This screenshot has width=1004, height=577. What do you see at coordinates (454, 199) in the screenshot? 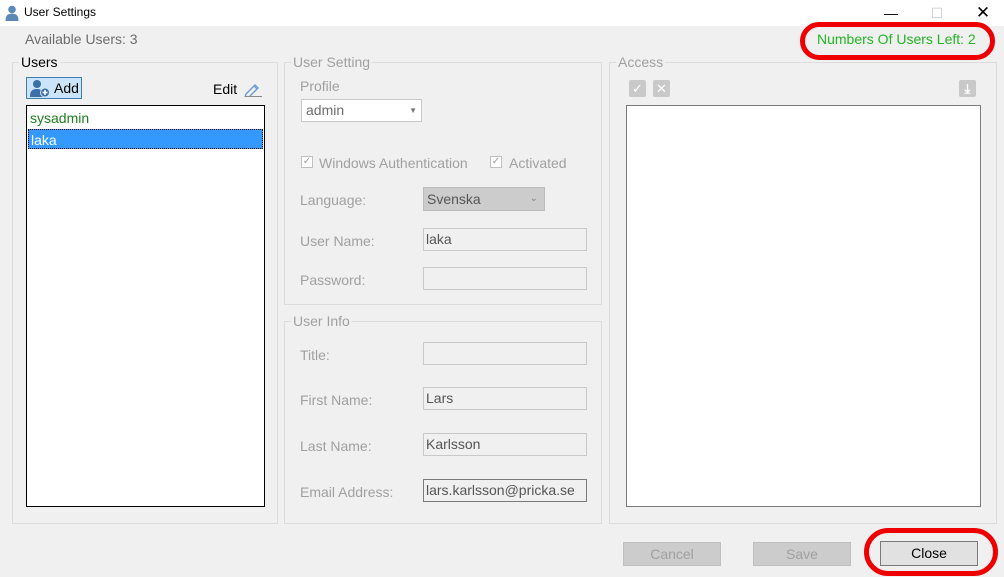
I see `language-value: Svenska` at bounding box center [454, 199].